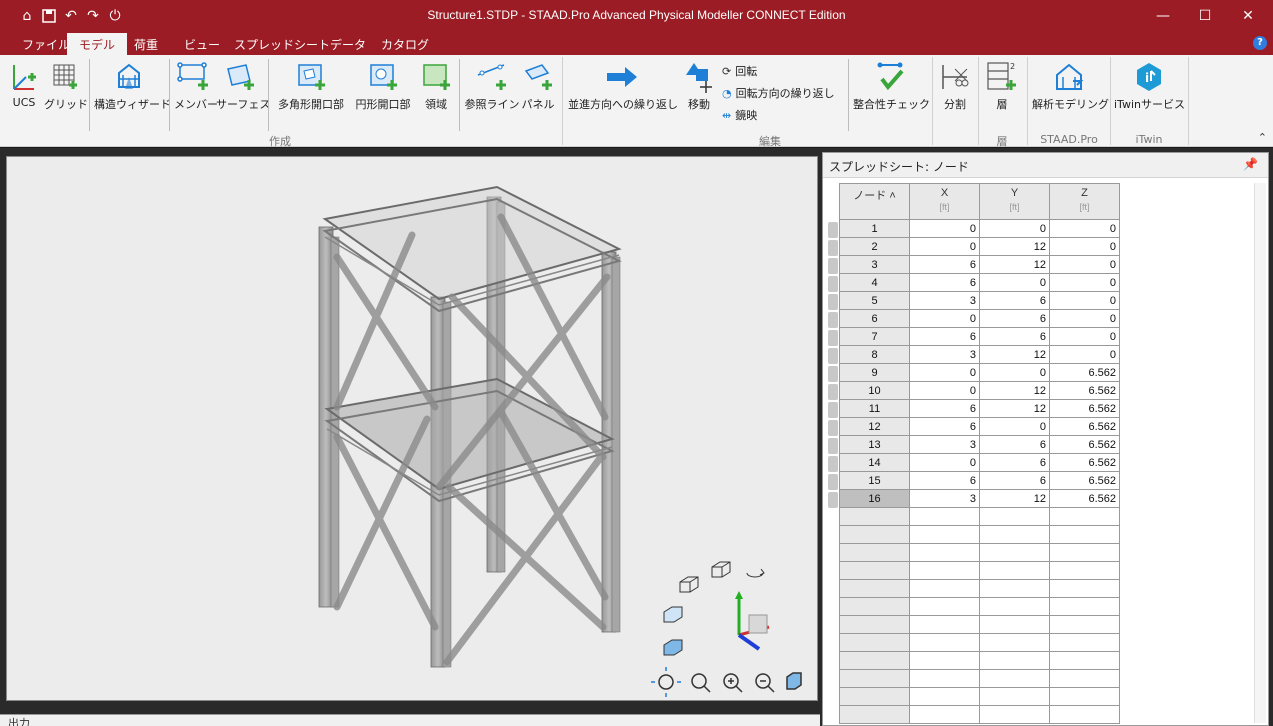 This screenshot has width=1273, height=726. Describe the element at coordinates (778, 93) in the screenshot. I see `circular-repeat-button: ◔ 回転方向の繰り返し` at that location.